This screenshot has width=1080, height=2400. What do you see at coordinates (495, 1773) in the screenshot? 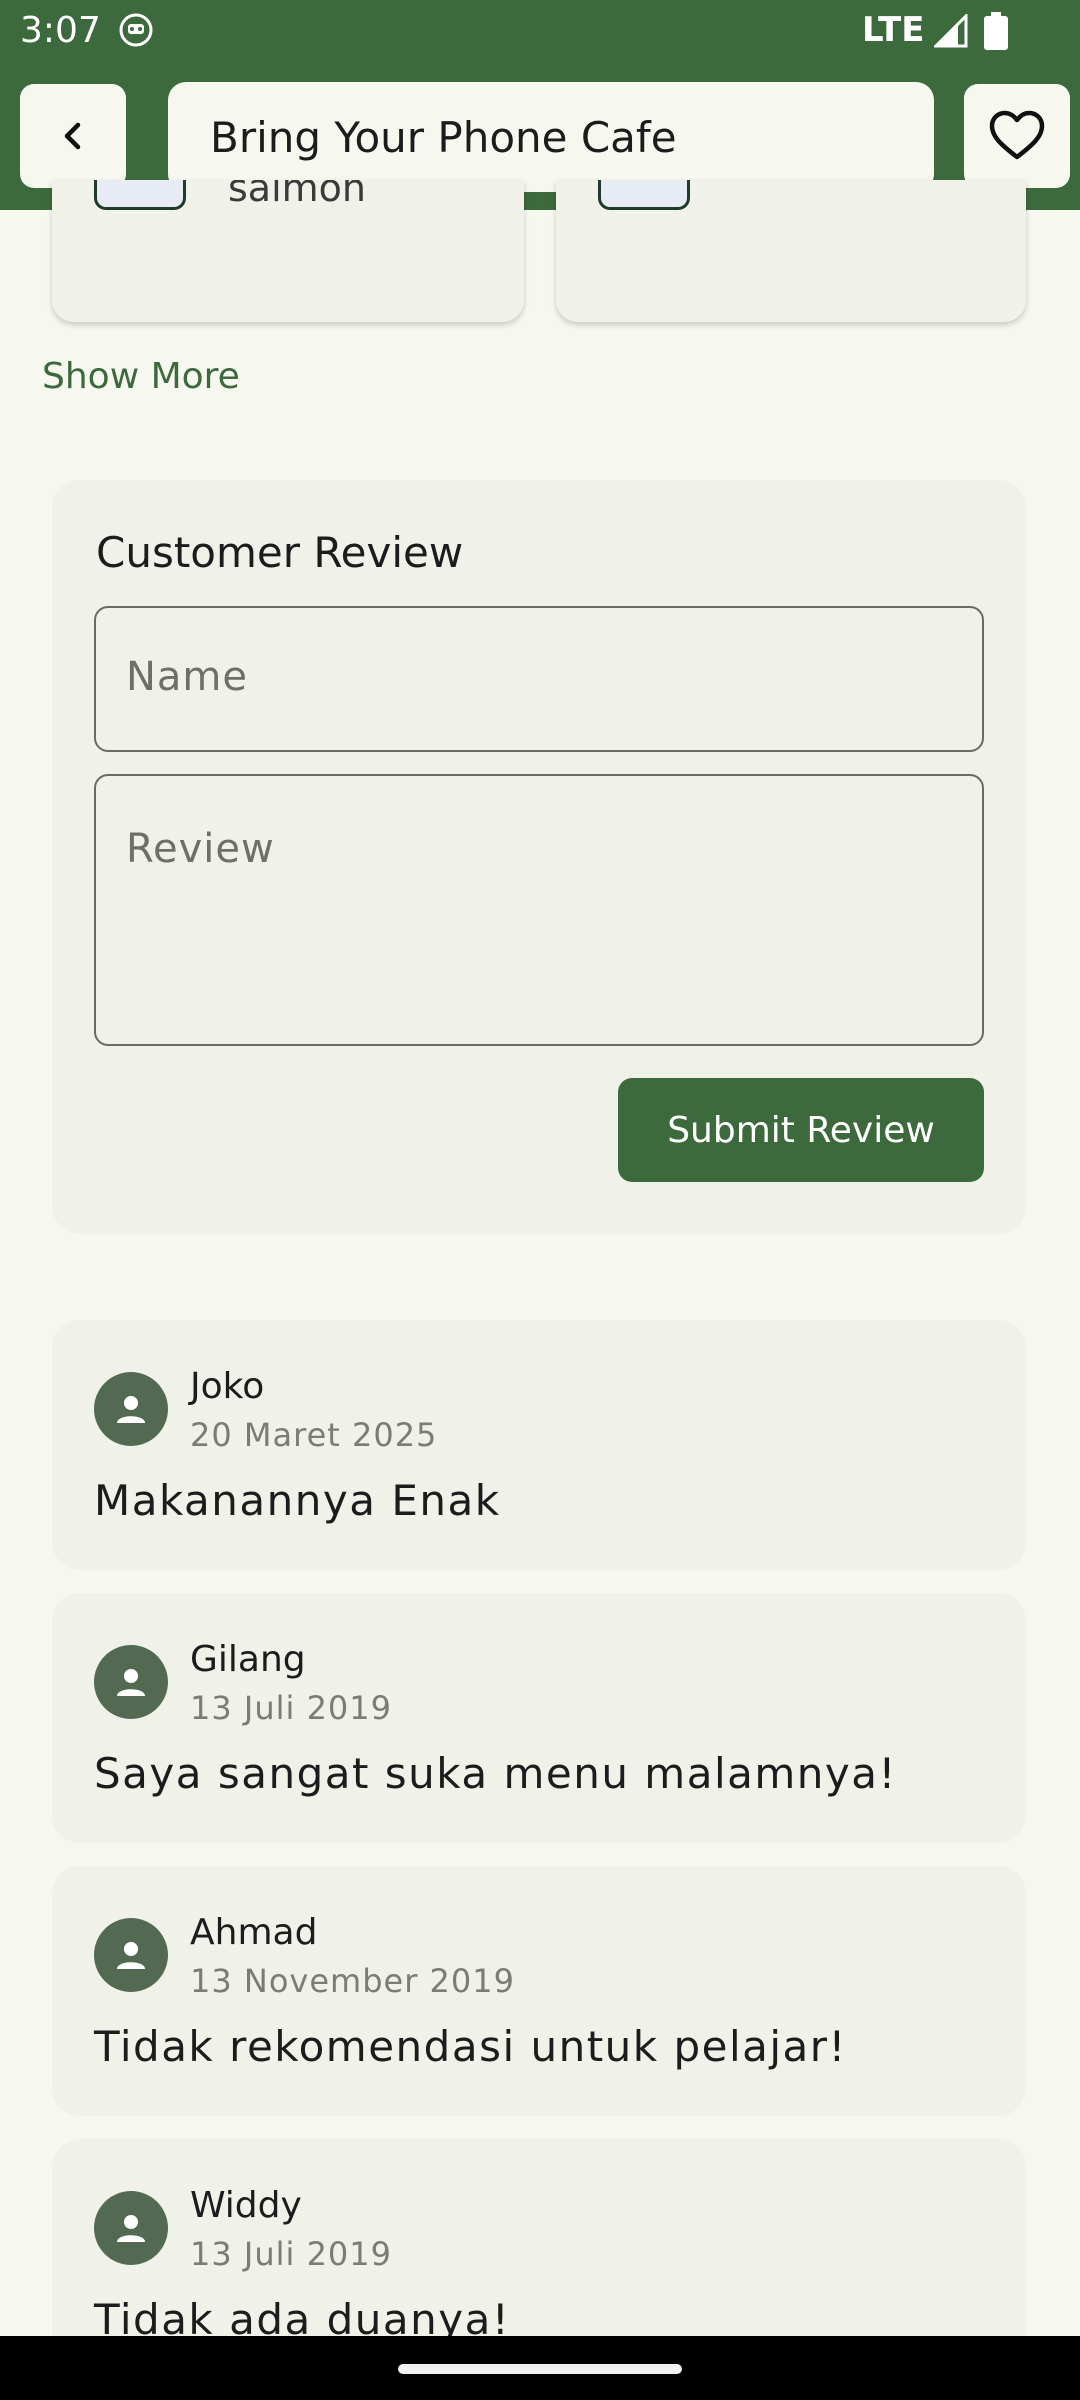
I see `review-text: Saya sangat suka menu malamnya!` at bounding box center [495, 1773].